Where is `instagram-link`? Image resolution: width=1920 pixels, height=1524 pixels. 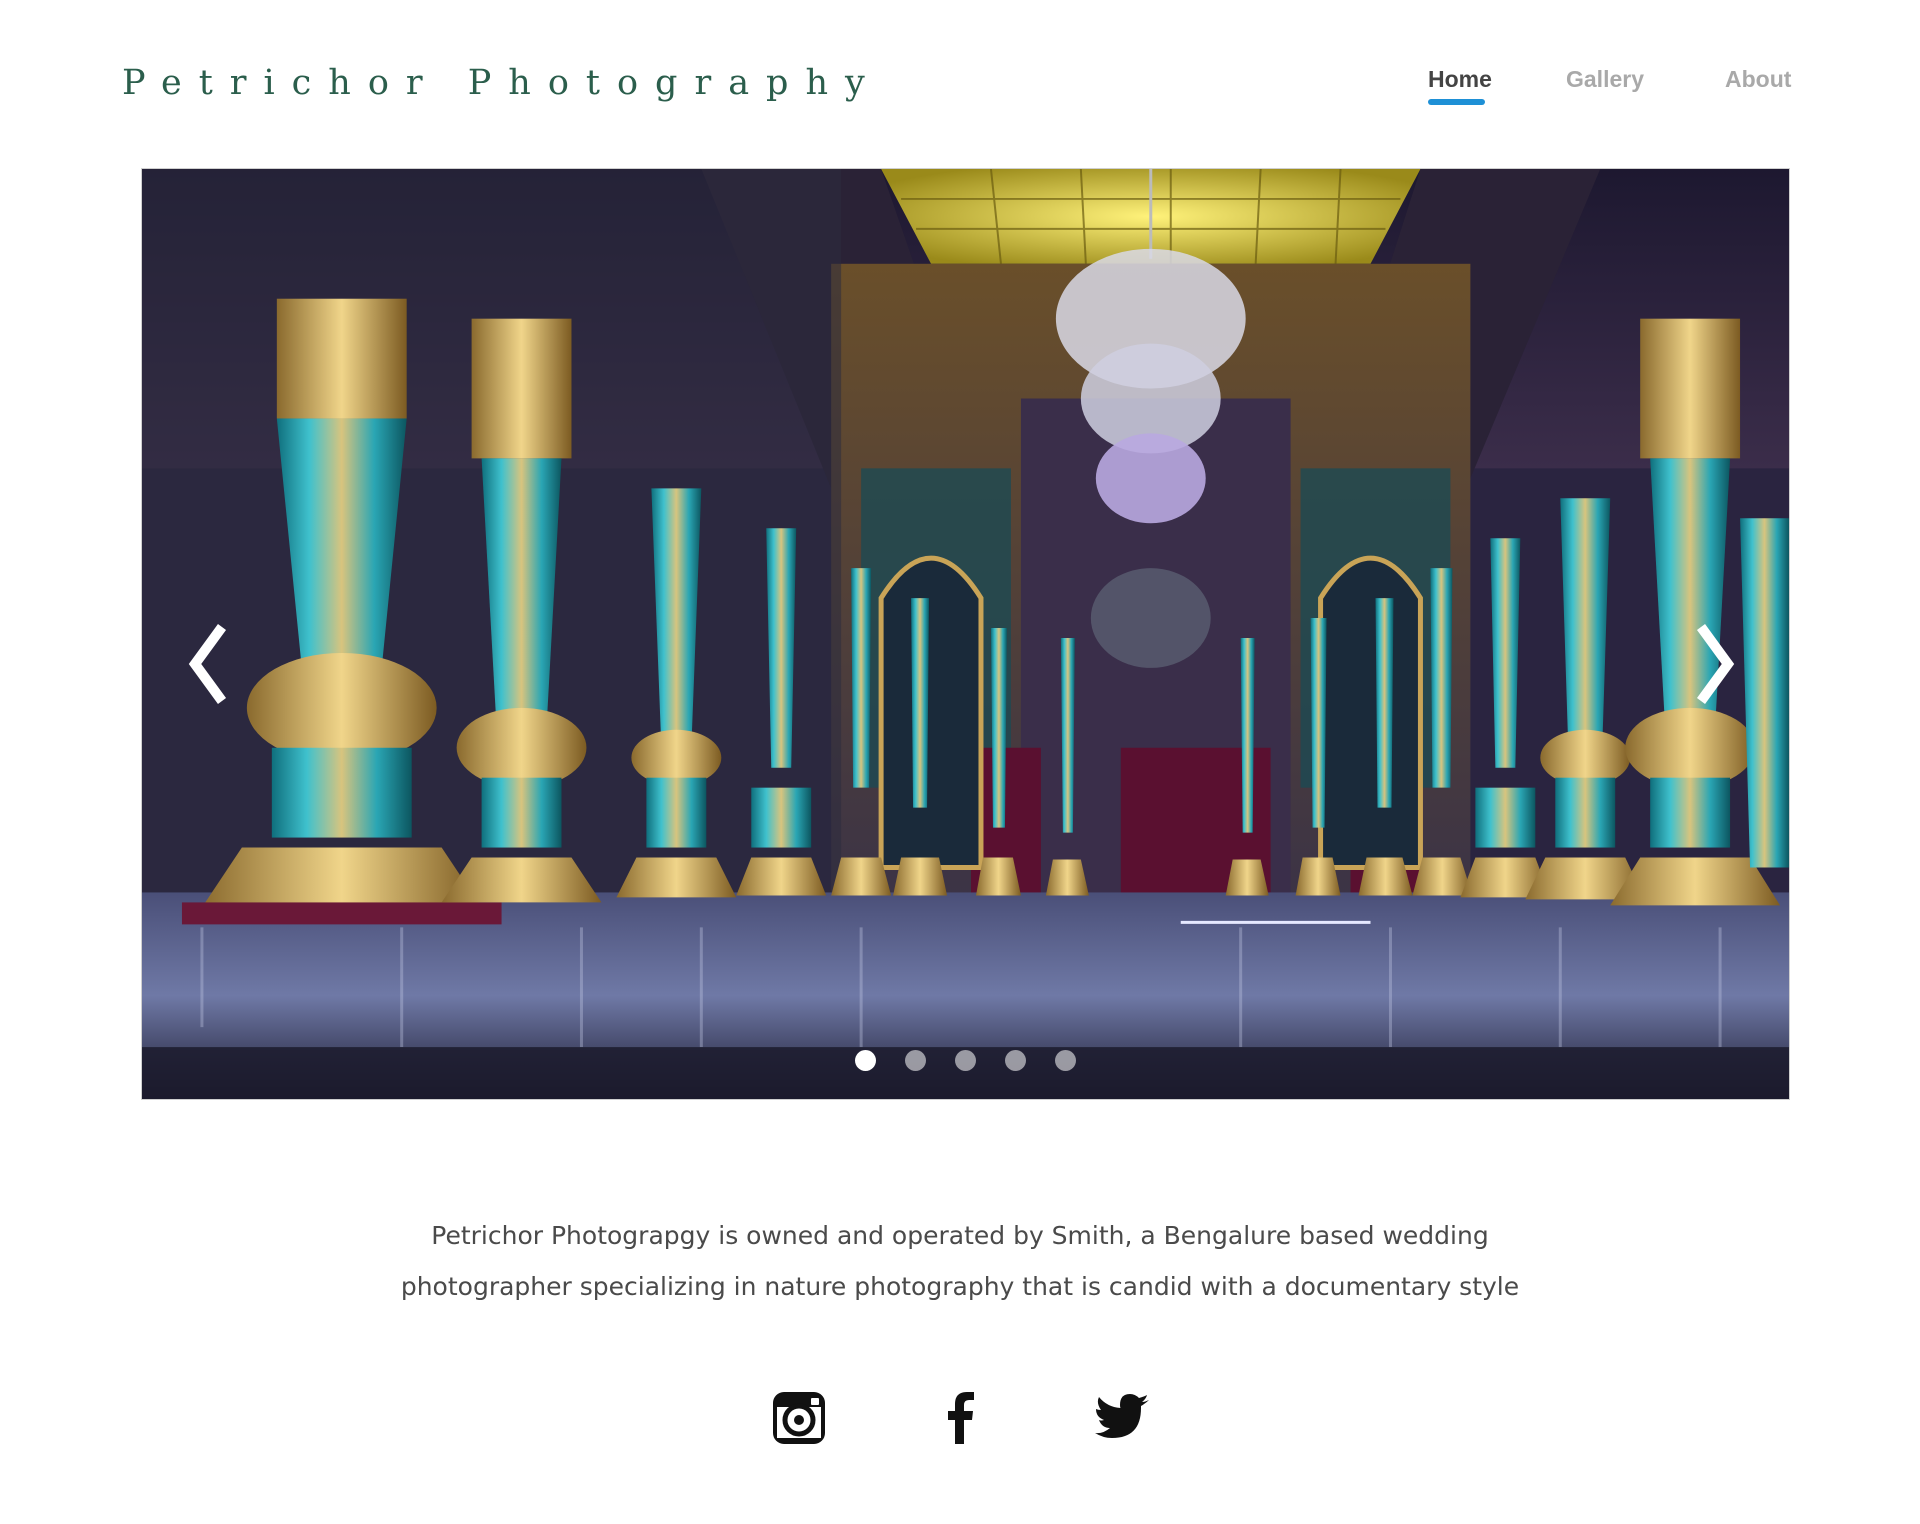 instagram-link is located at coordinates (799, 1418).